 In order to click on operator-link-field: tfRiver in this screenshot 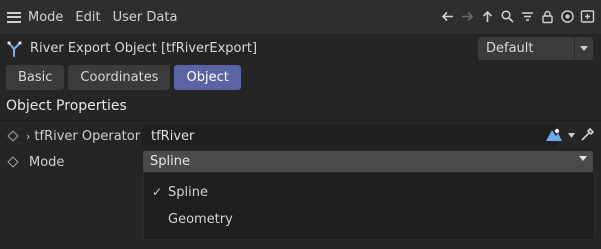, I will do `click(350, 136)`.